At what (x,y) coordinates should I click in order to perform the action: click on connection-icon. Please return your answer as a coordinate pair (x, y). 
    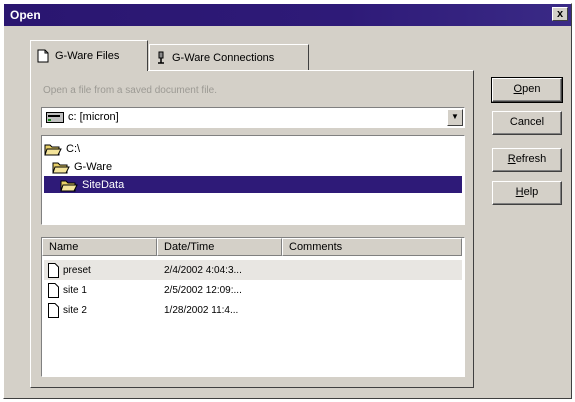
    Looking at the image, I should click on (161, 57).